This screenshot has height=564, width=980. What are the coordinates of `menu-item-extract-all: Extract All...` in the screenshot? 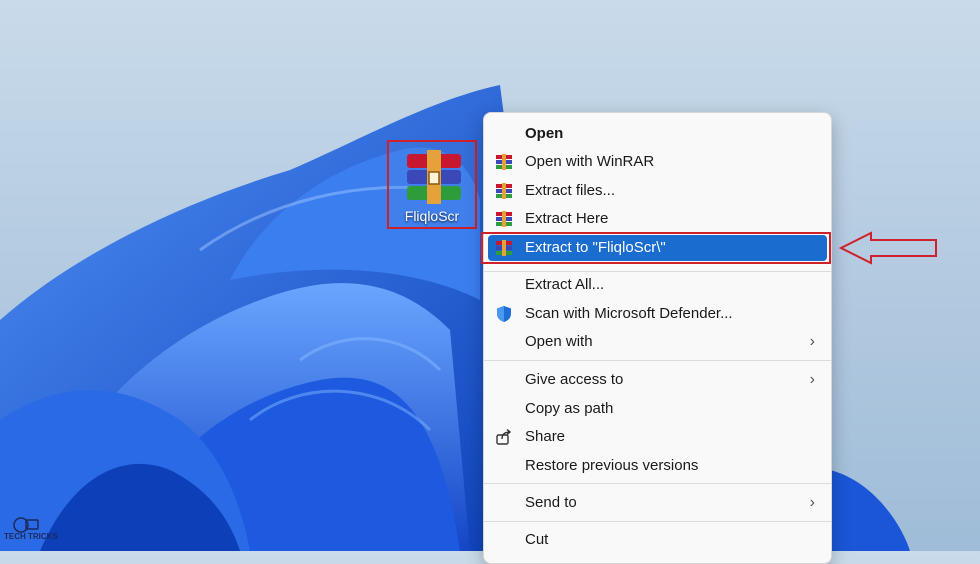 It's located at (657, 285).